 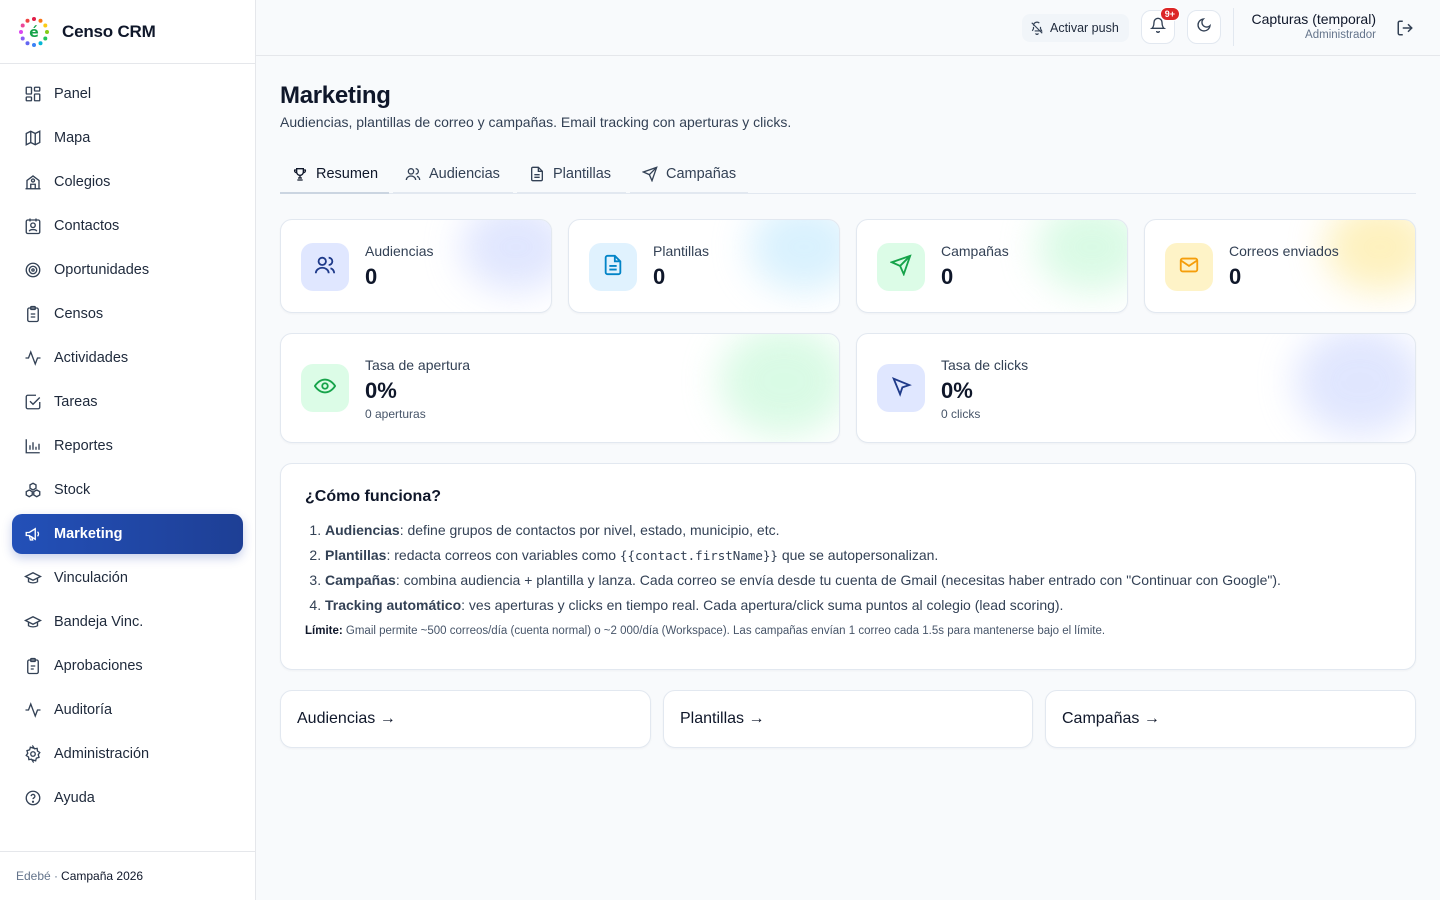 What do you see at coordinates (393, 604) in the screenshot?
I see `step-term: Tracking automático` at bounding box center [393, 604].